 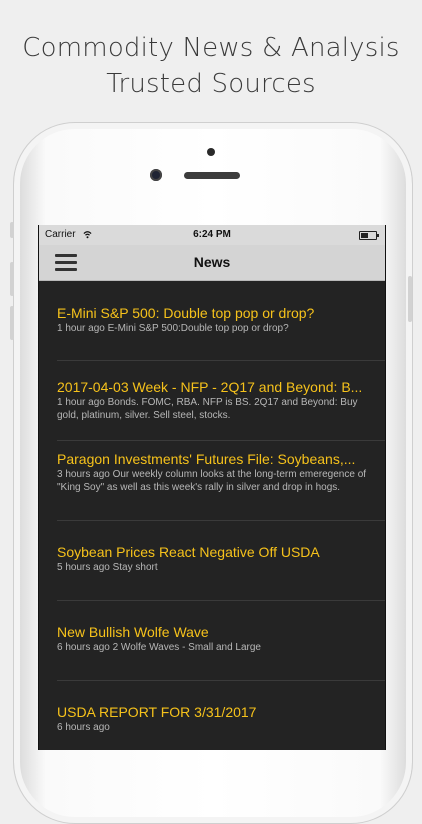 I want to click on status-time: 6:24 PM, so click(x=212, y=234).